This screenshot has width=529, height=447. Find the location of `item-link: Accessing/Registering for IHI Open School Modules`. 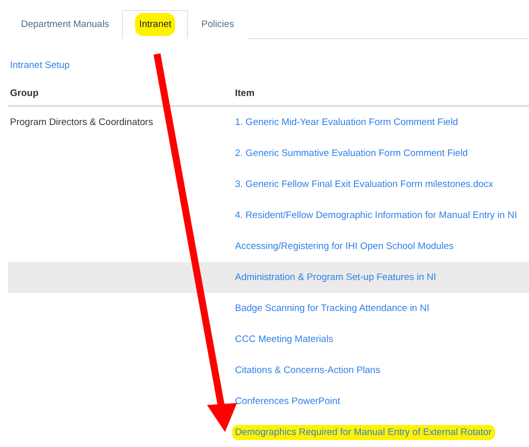

item-link: Accessing/Registering for IHI Open School Modules is located at coordinates (344, 246).